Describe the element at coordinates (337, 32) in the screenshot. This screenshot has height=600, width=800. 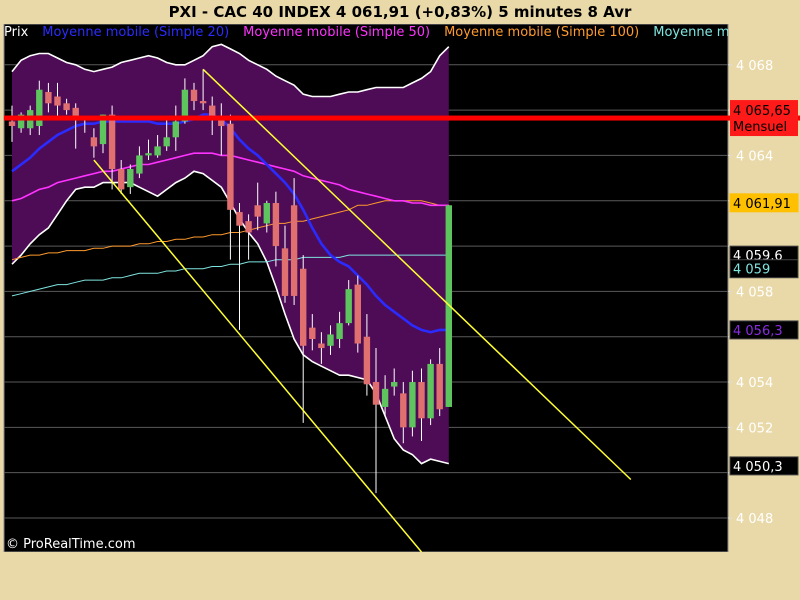
I see `legend-entry: Moyenne mobile (Simple 50)` at that location.